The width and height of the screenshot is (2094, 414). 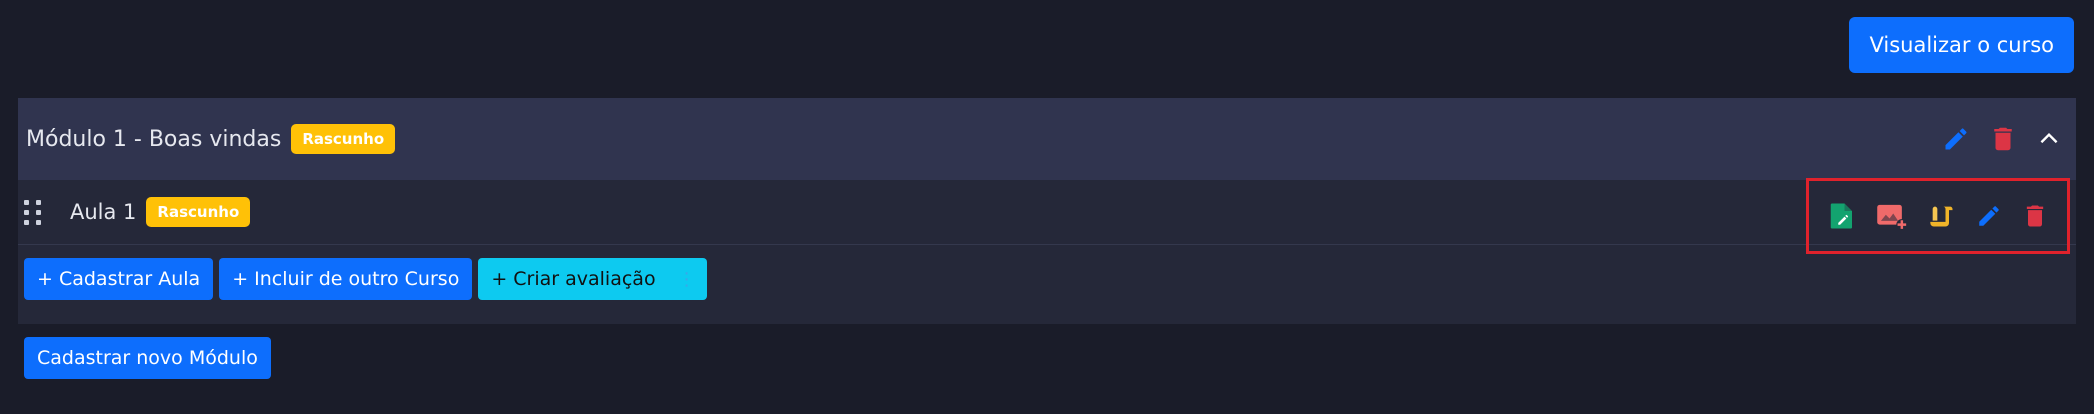 What do you see at coordinates (346, 279) in the screenshot?
I see `include-from-course-button: + Incluir de outro Curso` at bounding box center [346, 279].